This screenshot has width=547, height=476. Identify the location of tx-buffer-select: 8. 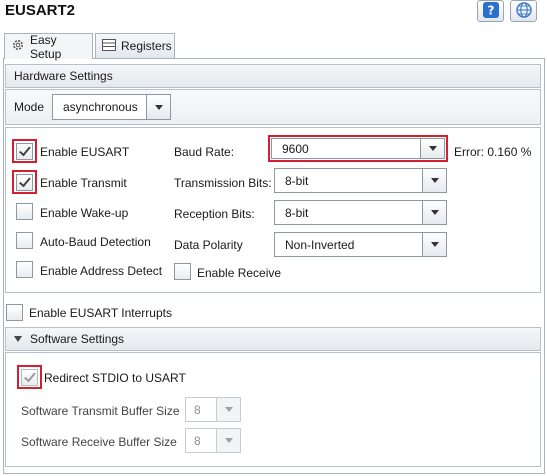
(213, 409).